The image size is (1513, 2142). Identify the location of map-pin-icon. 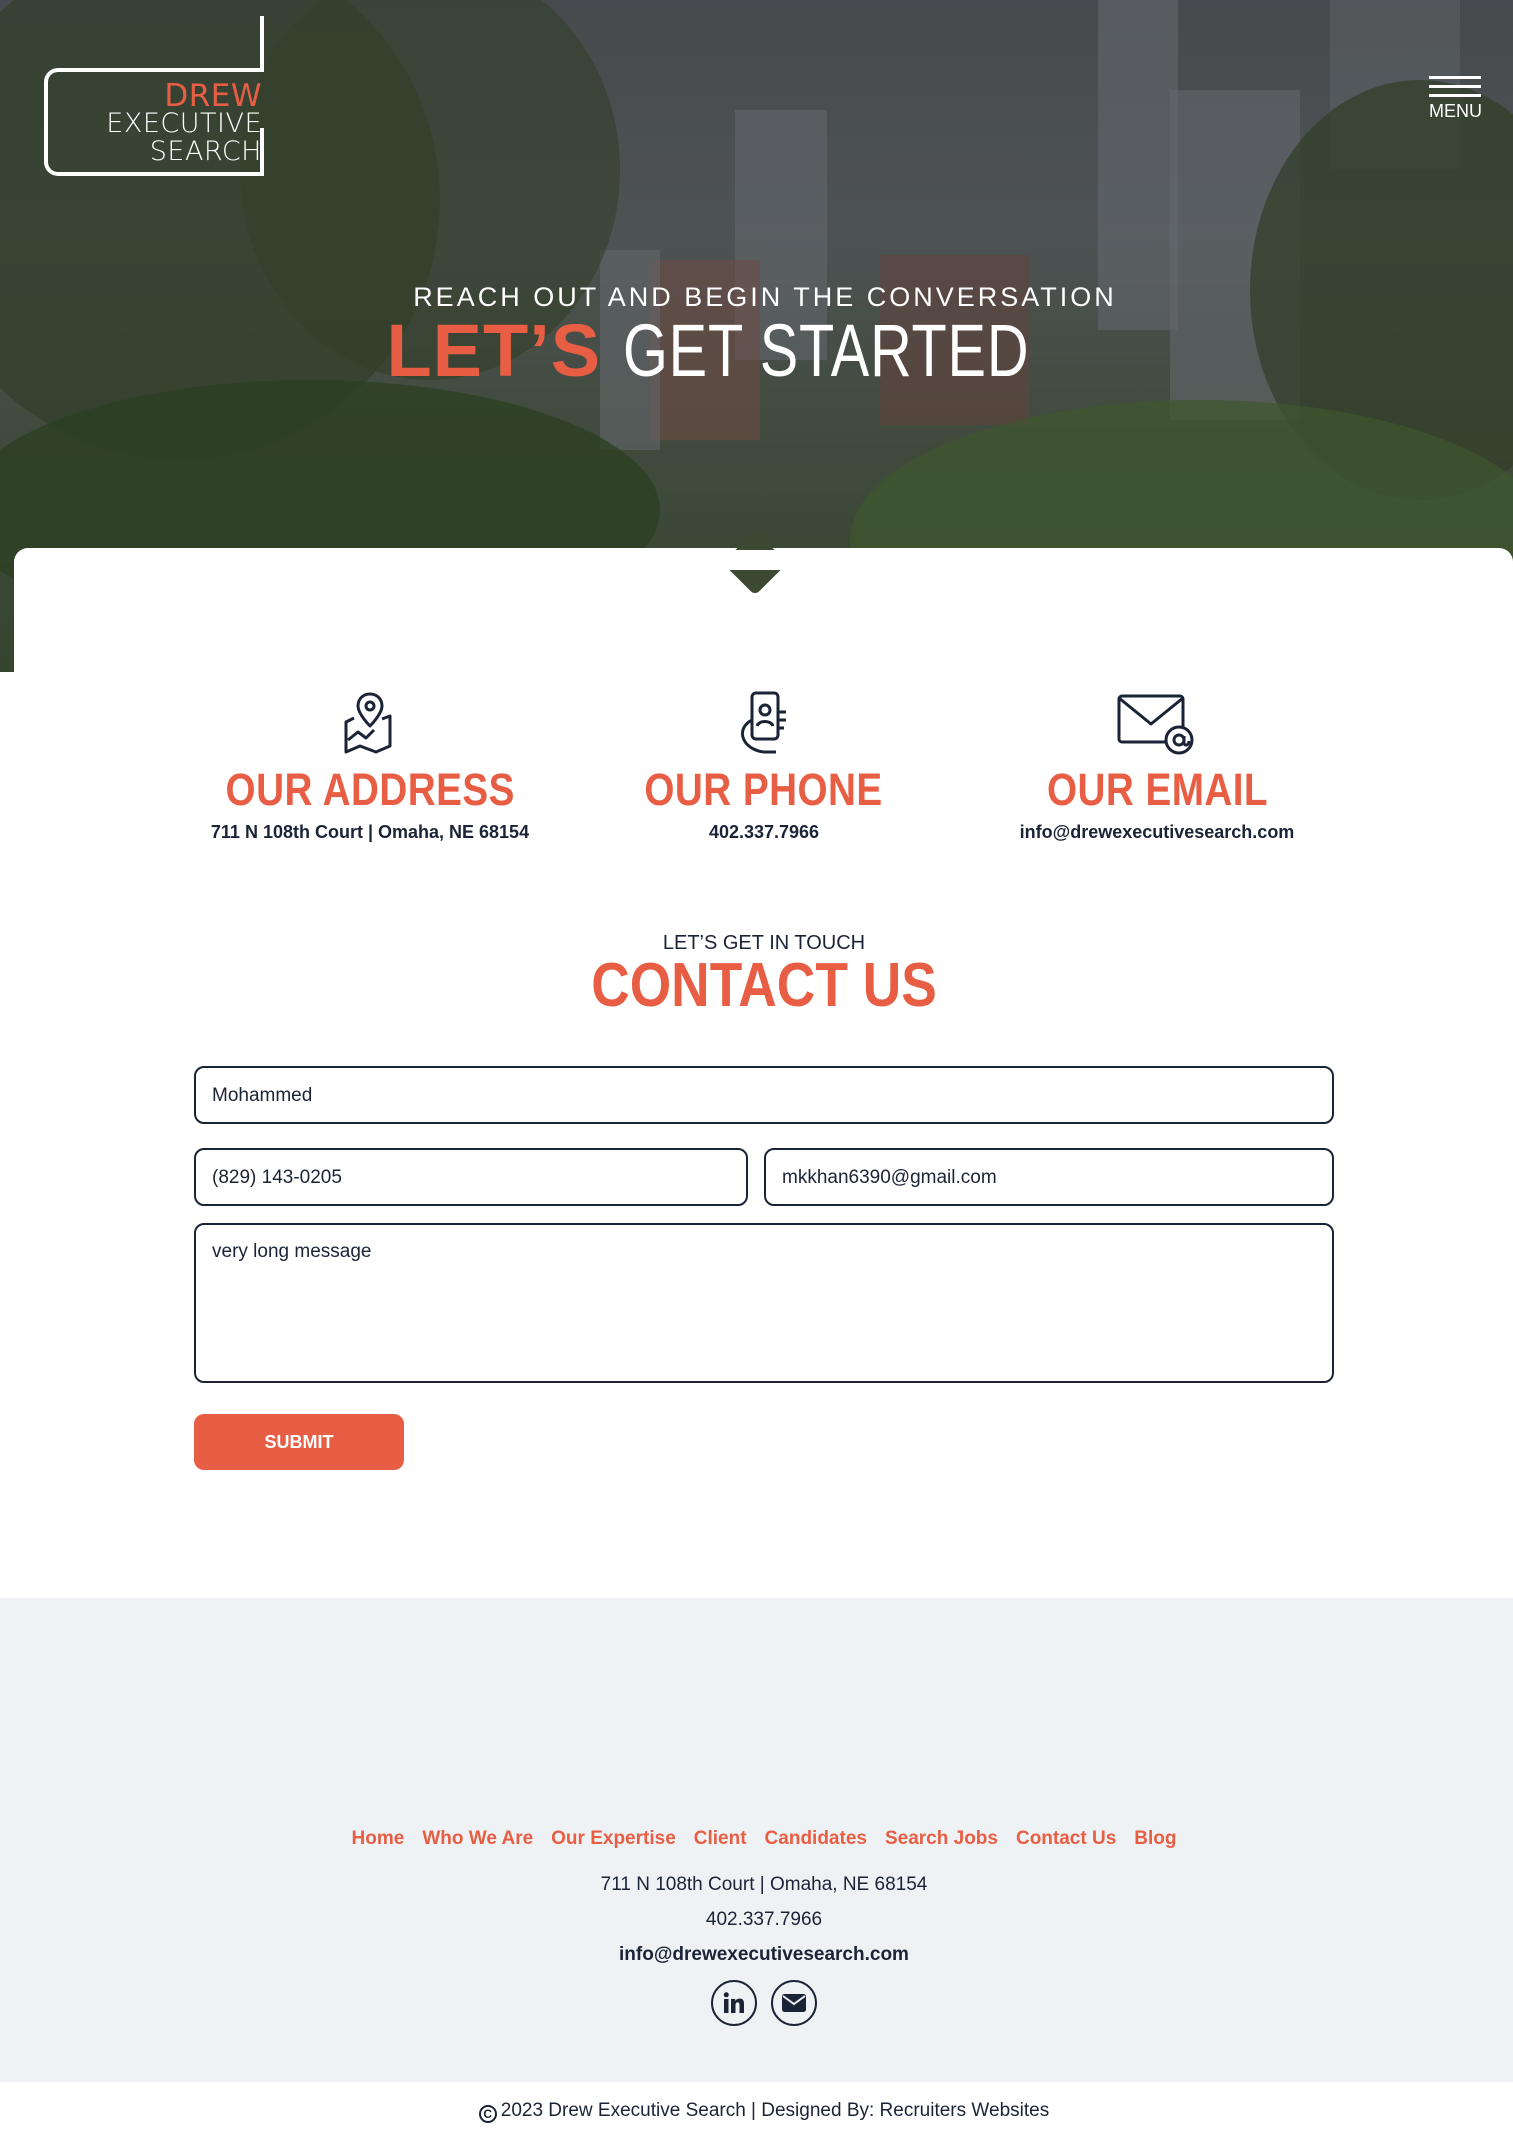
(368, 723).